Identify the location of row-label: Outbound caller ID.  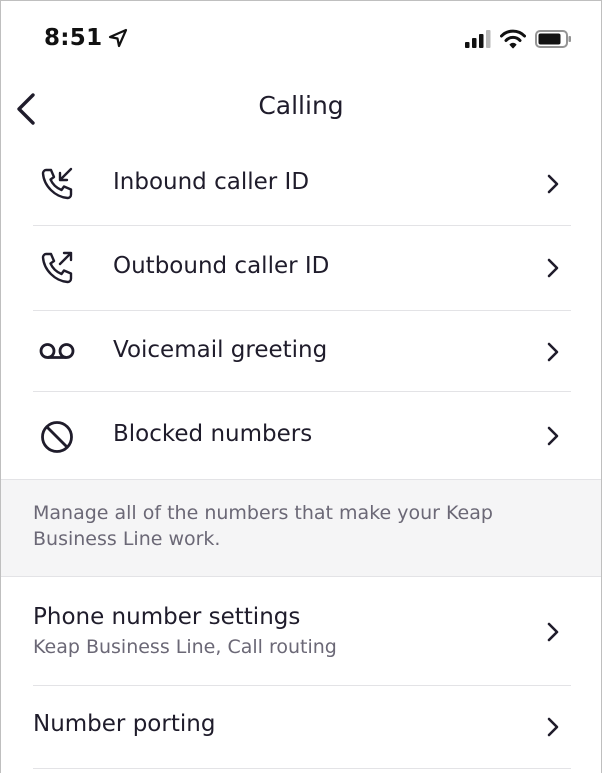
(221, 266).